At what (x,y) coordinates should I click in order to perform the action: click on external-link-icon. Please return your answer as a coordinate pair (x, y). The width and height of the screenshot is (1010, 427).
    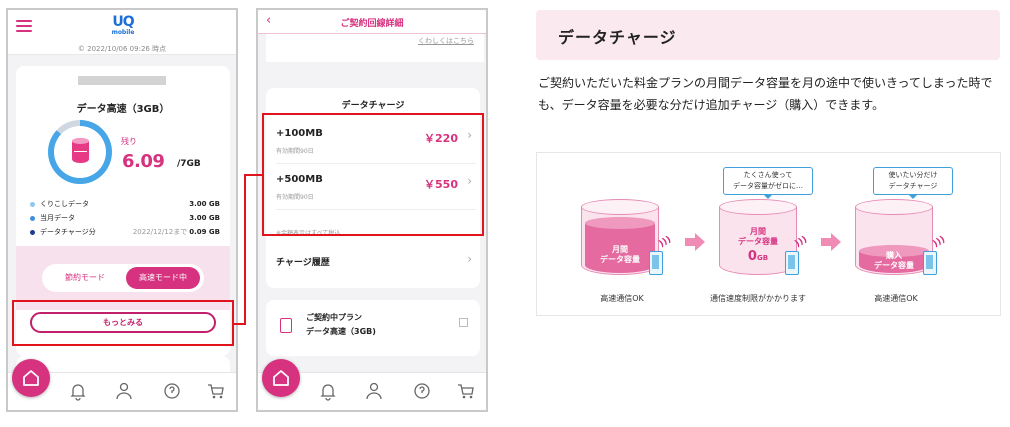
    Looking at the image, I should click on (463, 322).